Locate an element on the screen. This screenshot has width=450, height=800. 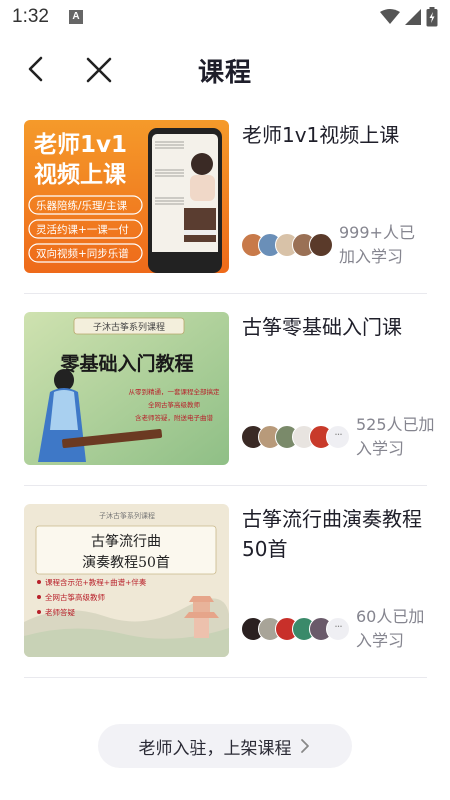
avatar is located at coordinates (321, 245).